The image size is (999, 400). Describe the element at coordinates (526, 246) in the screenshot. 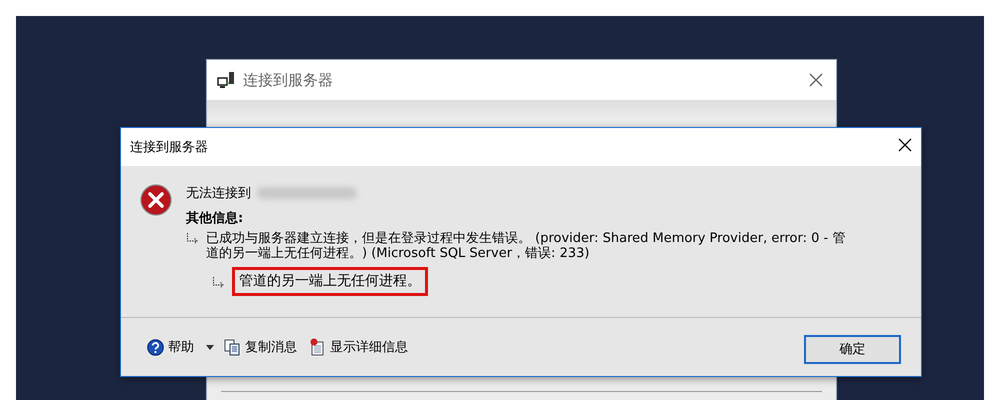

I see `detail-message: 已成功与服务器建立连接，但是在登录过程中发生错误。 (provider: Shared Memory Provider, error: 0 - 管道的另一端上无任何进程。) (Microsoft SQL Server，错误: 233)` at that location.